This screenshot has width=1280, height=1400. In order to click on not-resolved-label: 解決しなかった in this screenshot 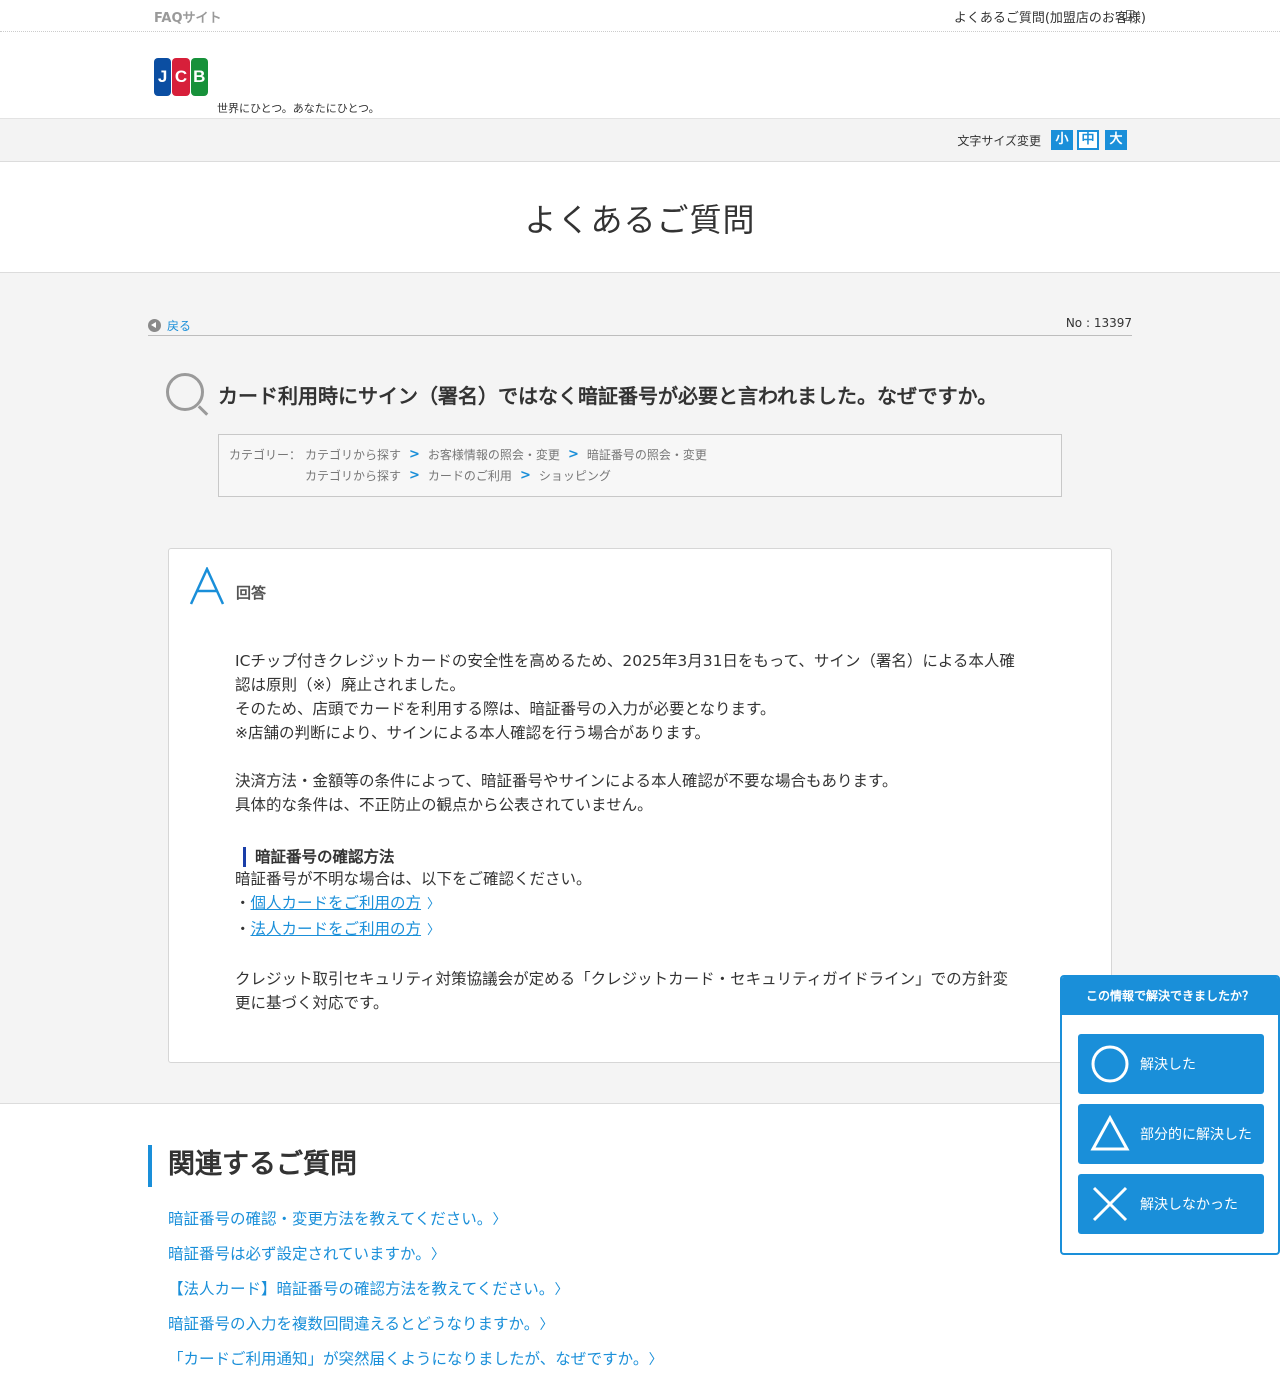, I will do `click(1189, 1205)`.